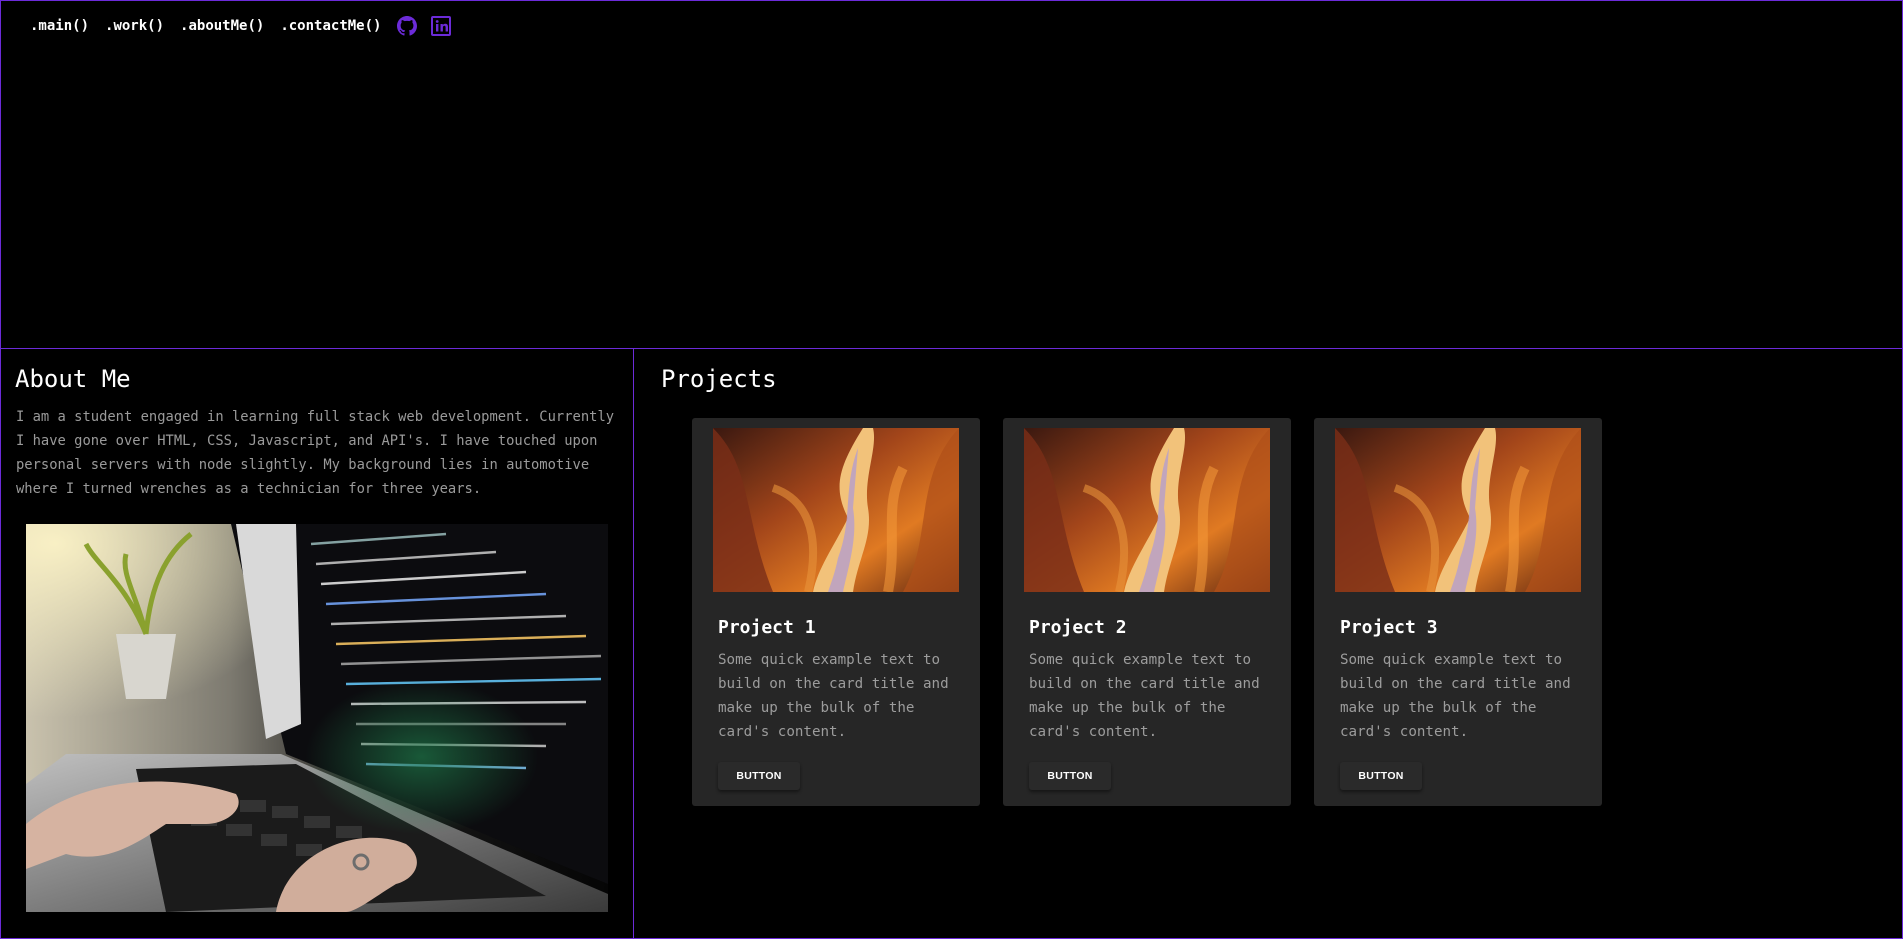 This screenshot has height=939, width=1903. Describe the element at coordinates (222, 26) in the screenshot. I see `nav-link-about-me: .aboutMe()` at that location.